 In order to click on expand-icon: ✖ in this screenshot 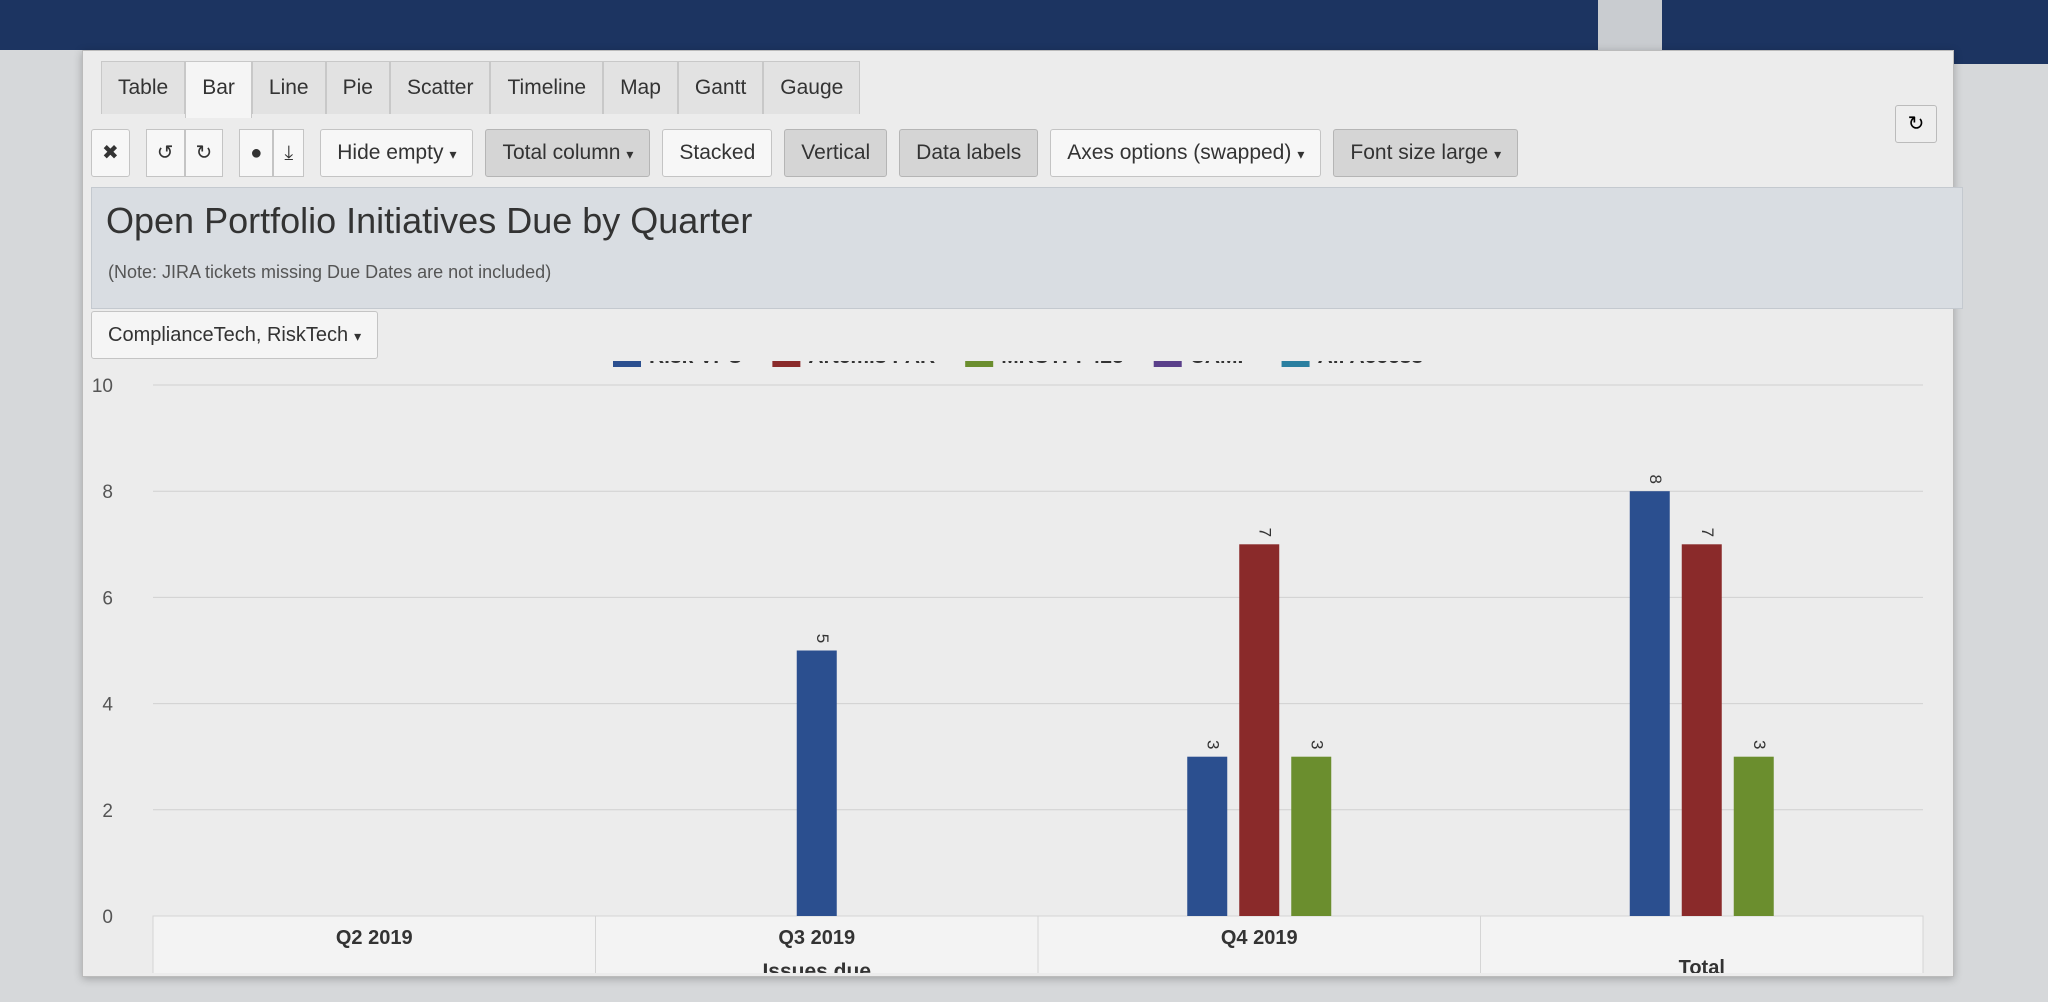, I will do `click(110, 153)`.